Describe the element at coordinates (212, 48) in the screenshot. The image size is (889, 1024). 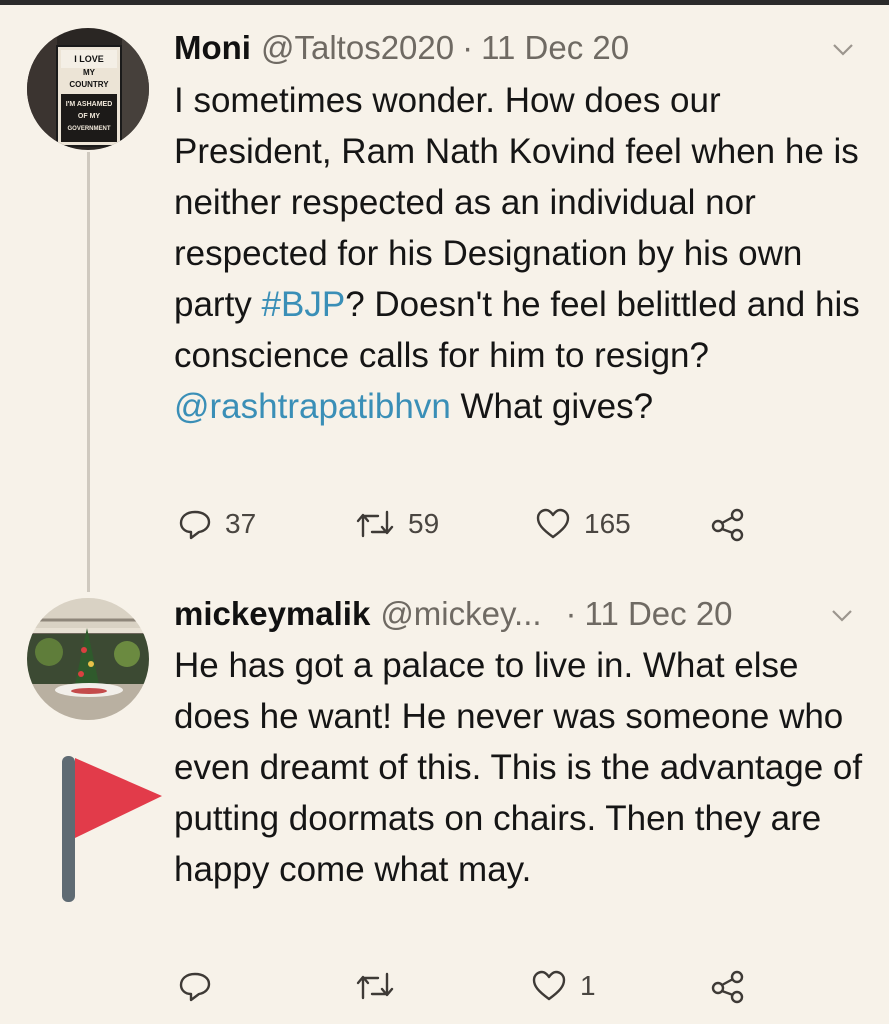
I see `author-name: Moni` at that location.